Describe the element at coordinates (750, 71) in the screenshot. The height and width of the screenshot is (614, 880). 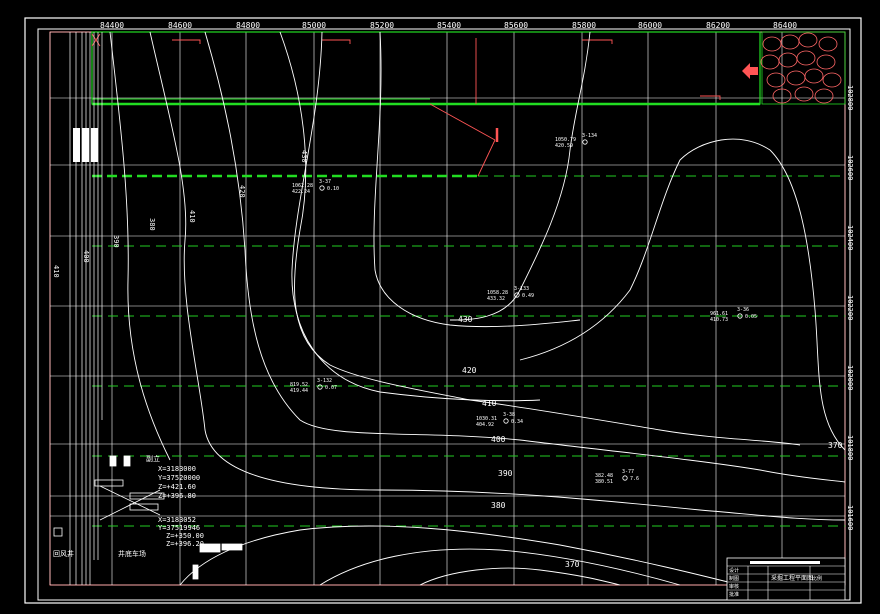
I see `direction-arrow-icon` at that location.